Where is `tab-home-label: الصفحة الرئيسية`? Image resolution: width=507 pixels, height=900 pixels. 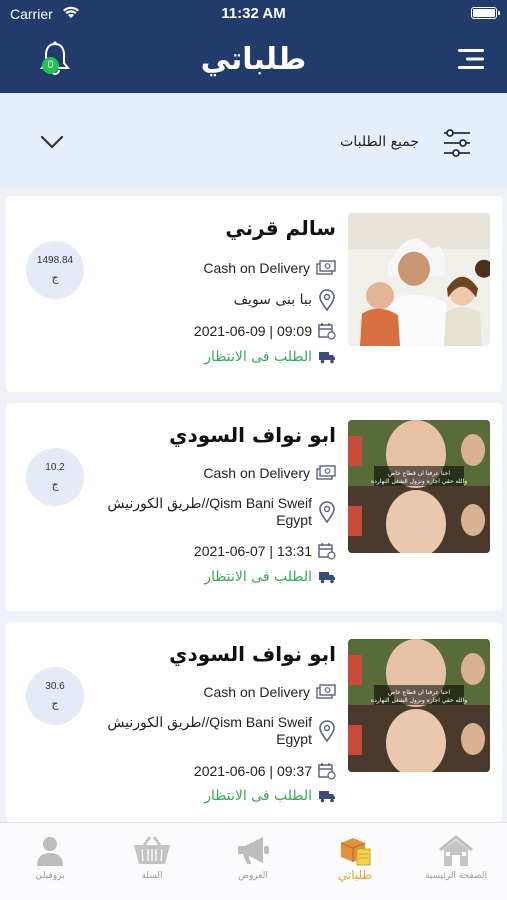
tab-home-label: الصفحة الرئيسية is located at coordinates (456, 876).